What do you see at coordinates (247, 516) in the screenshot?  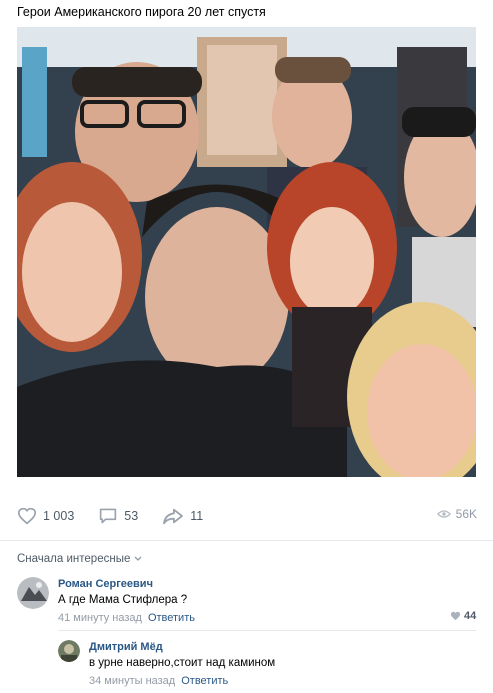 I see `post-actions: 1 003 53 11 56K` at bounding box center [247, 516].